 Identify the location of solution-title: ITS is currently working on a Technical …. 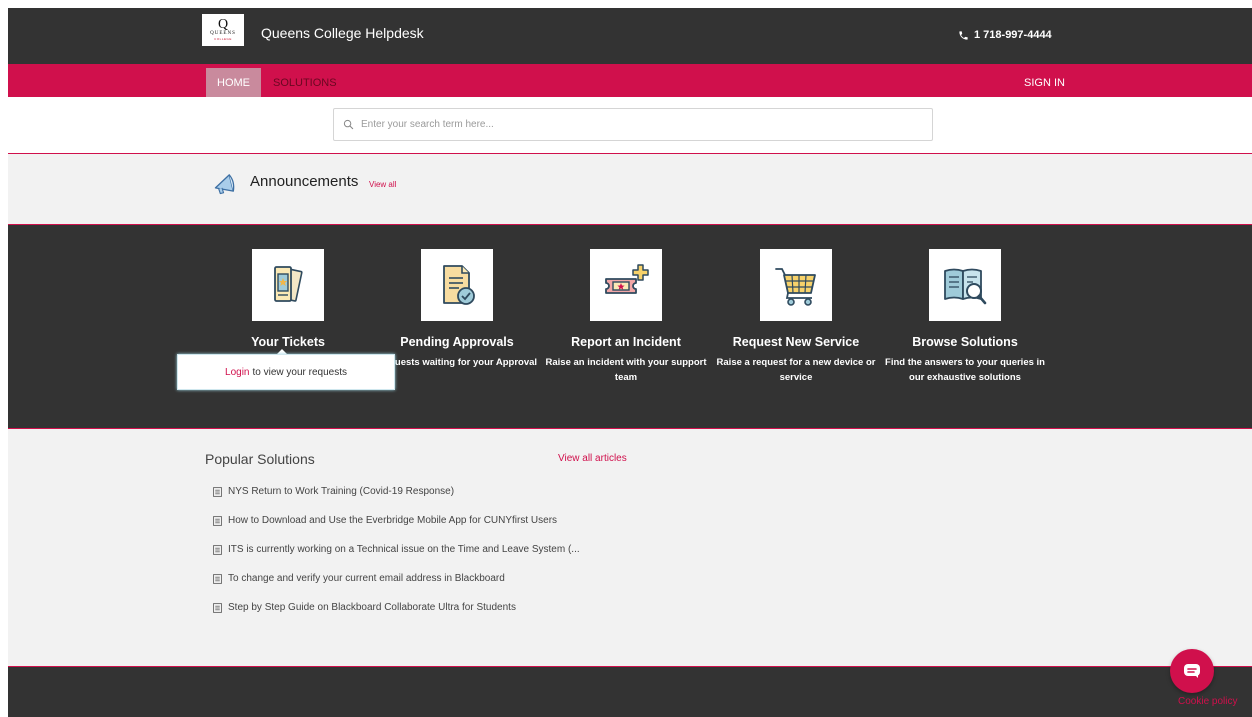
(404, 549).